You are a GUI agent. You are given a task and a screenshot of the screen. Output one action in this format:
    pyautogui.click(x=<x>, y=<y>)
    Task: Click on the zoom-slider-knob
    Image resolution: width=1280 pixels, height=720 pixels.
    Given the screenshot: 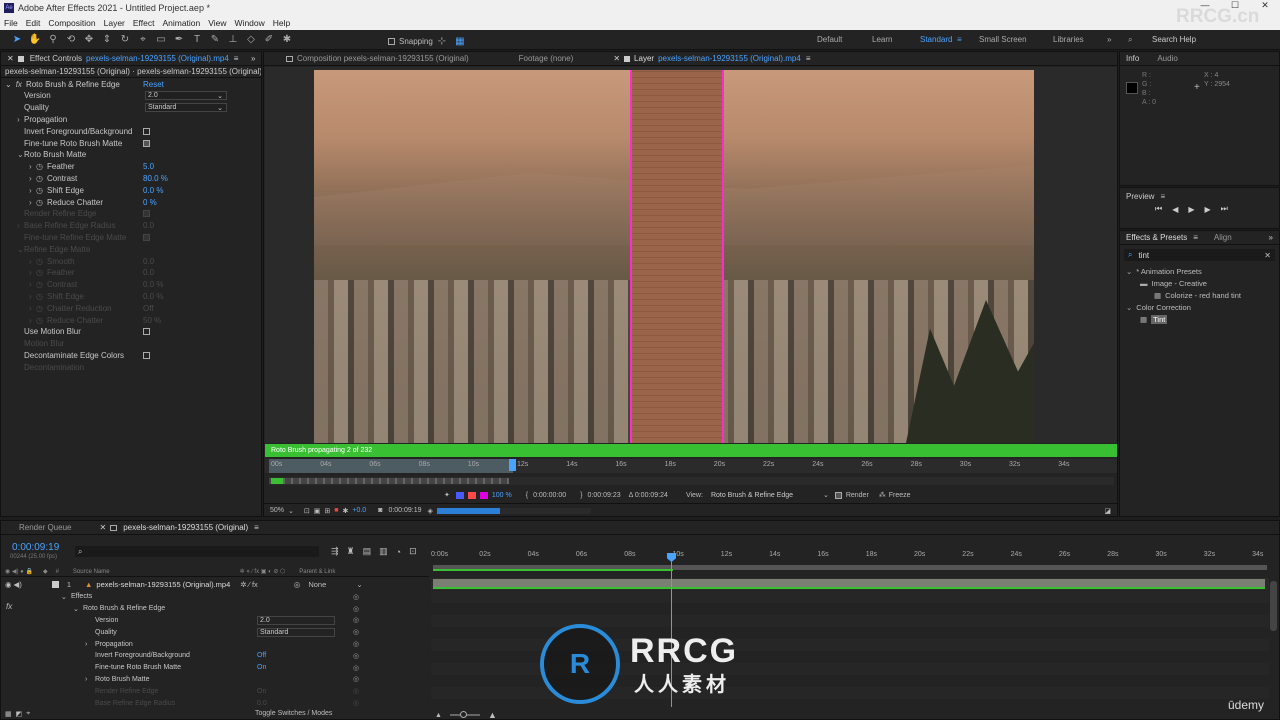 What is the action you would take?
    pyautogui.click(x=463, y=714)
    